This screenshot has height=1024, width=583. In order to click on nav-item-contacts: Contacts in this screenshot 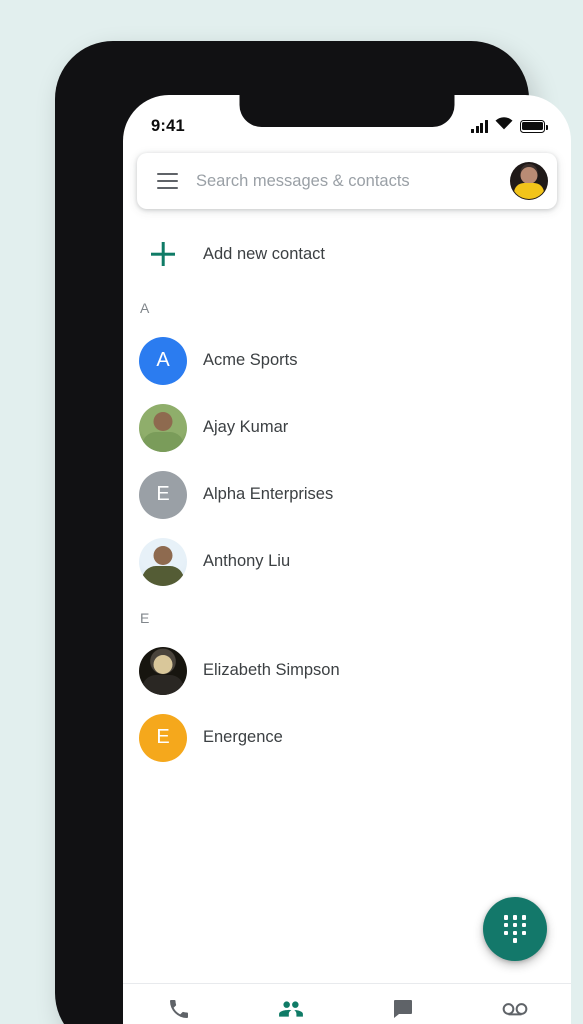, I will do `click(291, 1010)`.